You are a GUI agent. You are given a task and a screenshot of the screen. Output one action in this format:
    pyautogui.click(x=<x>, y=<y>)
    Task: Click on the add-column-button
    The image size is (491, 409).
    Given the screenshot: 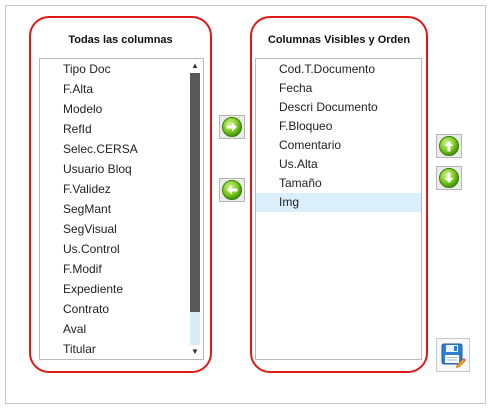 What is the action you would take?
    pyautogui.click(x=232, y=127)
    